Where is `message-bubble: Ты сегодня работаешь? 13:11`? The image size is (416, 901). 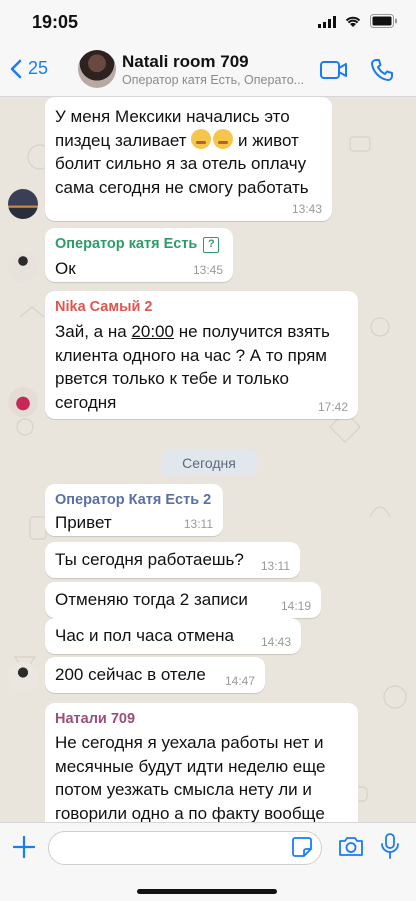
message-bubble: Ты сегодня работаешь? 13:11 is located at coordinates (172, 560).